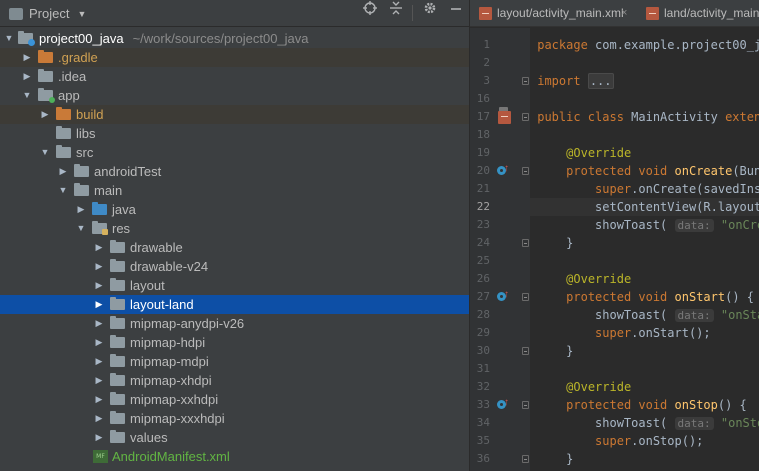  I want to click on line-number: 20, so click(483, 170).